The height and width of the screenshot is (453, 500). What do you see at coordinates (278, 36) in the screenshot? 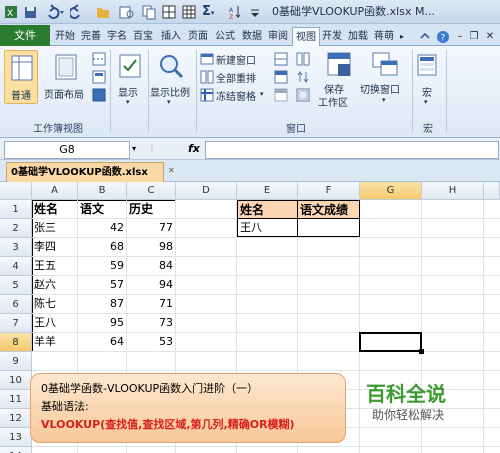
I see `tab-review: 审阅` at bounding box center [278, 36].